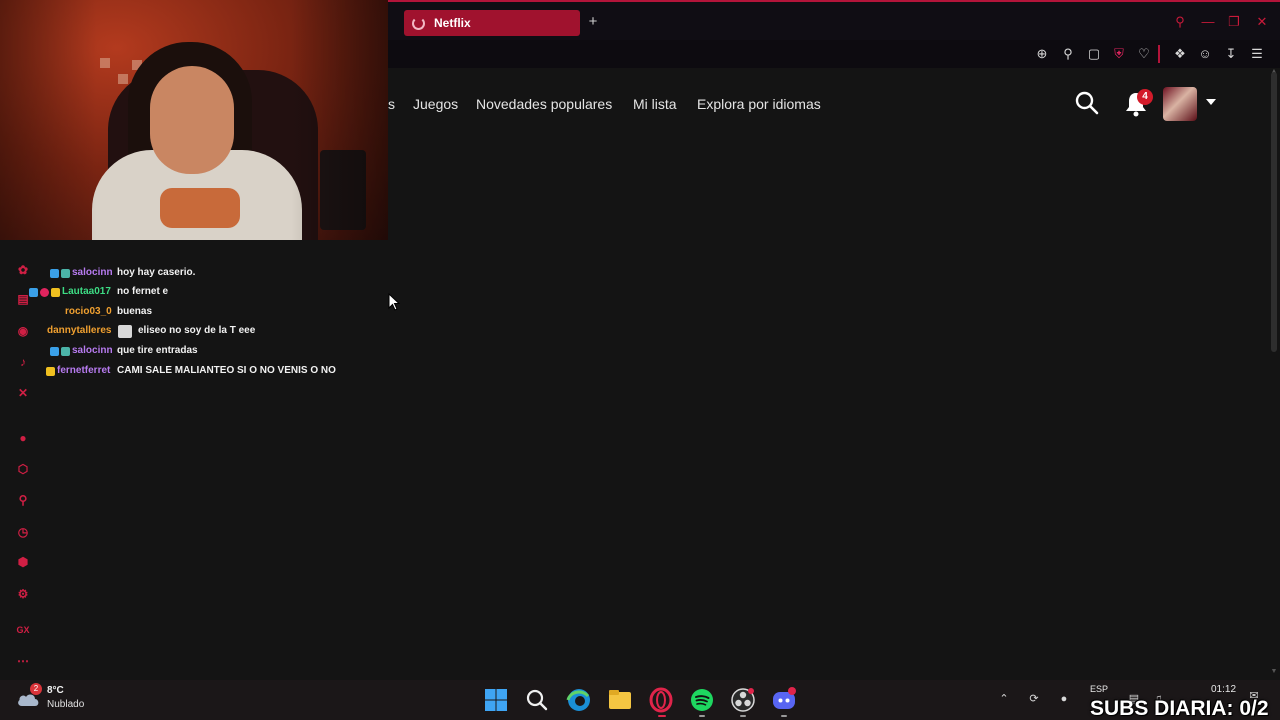 This screenshot has width=1280, height=720. What do you see at coordinates (834, 54) in the screenshot?
I see `browser-toolbar: ⊕ ⚲ ▢ ⛨ ♡ ❖ ☺ ↧ ☰` at bounding box center [834, 54].